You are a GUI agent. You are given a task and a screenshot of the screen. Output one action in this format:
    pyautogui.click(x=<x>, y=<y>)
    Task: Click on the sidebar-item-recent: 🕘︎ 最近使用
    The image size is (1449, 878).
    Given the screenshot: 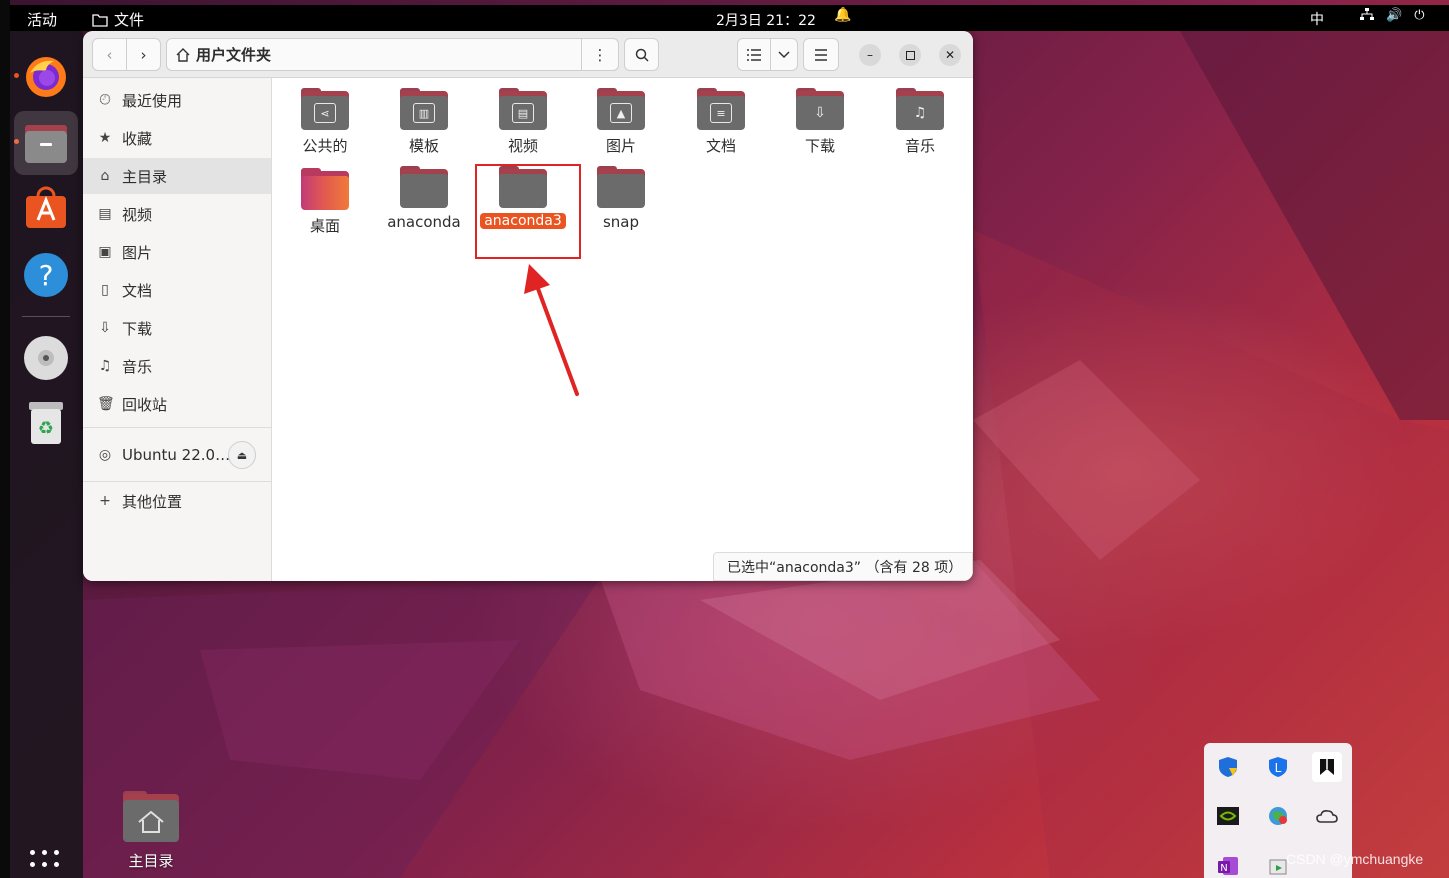 What is the action you would take?
    pyautogui.click(x=177, y=100)
    